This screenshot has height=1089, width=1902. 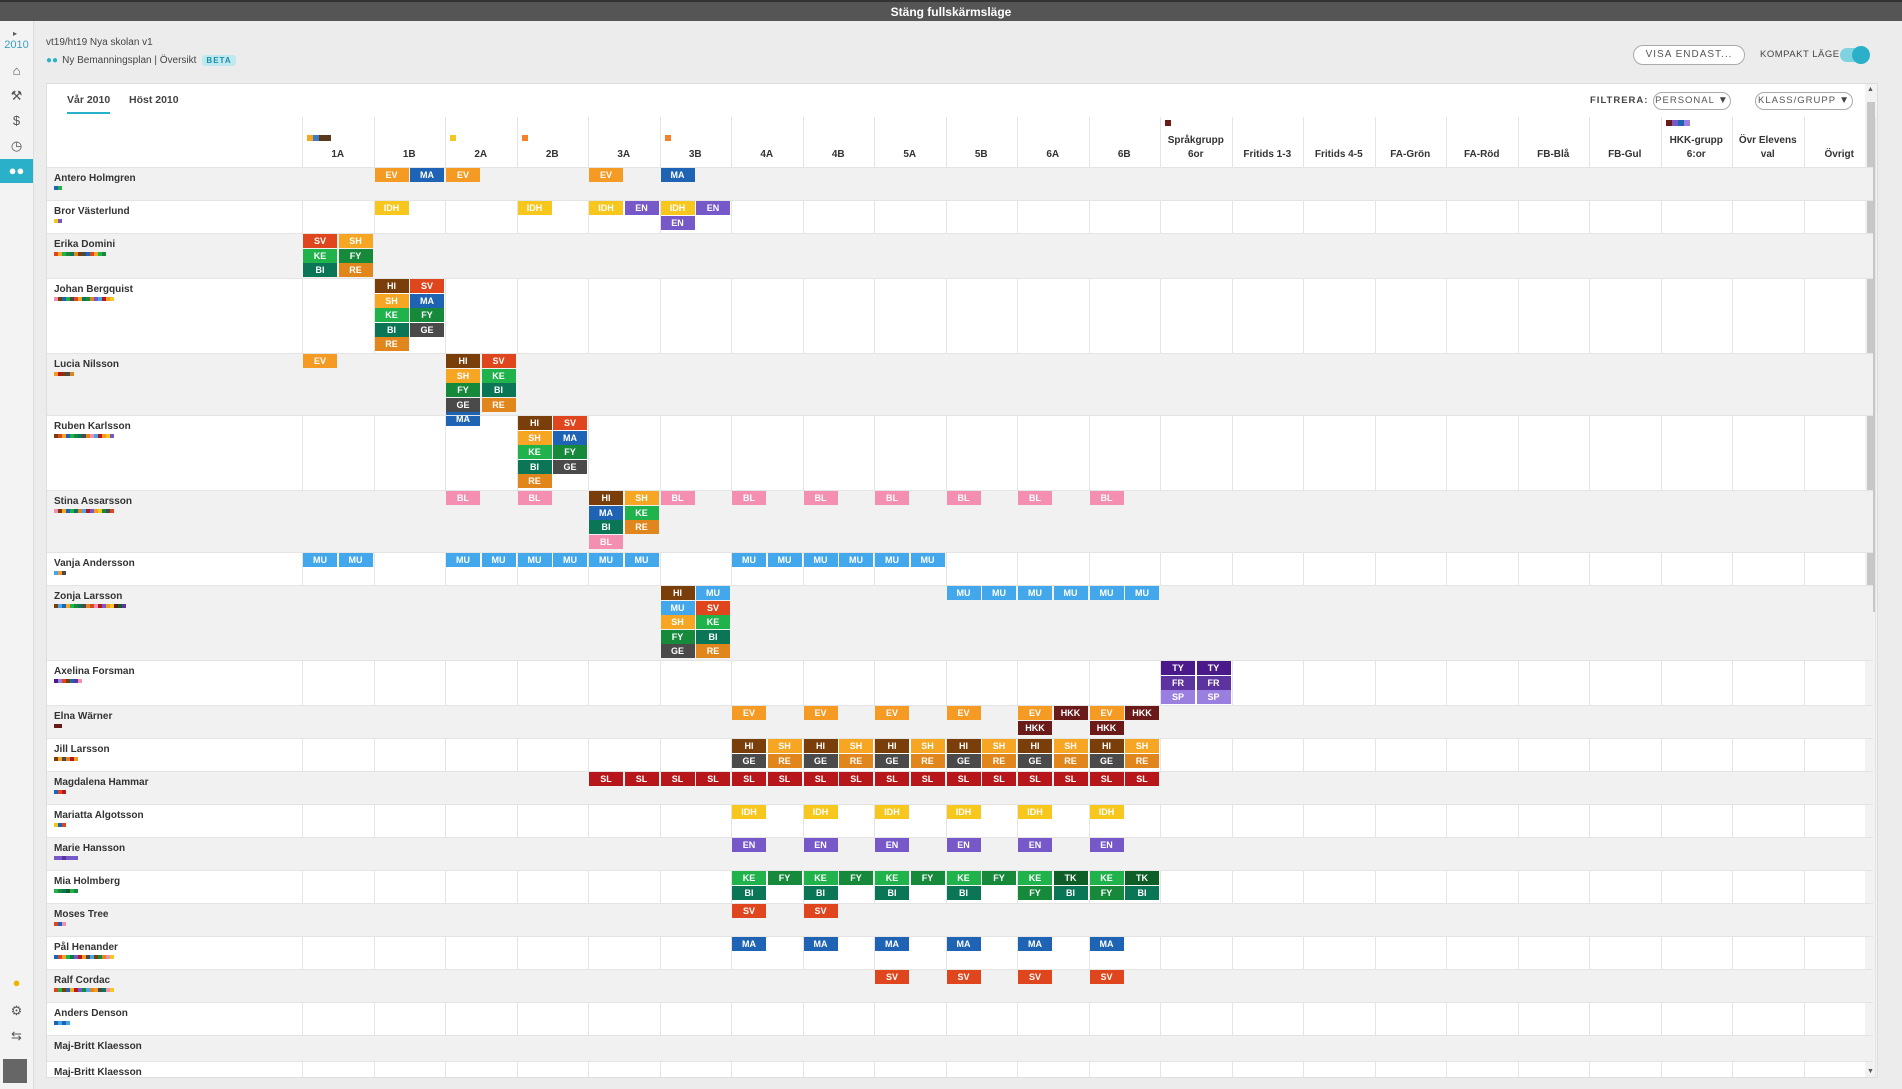 I want to click on subject-chip: SP, so click(x=1178, y=697).